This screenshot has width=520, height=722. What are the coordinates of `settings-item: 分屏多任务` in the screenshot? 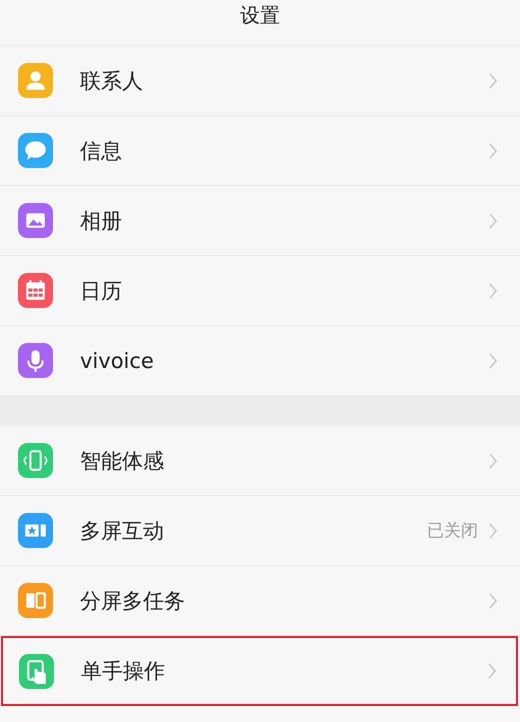 It's located at (260, 601).